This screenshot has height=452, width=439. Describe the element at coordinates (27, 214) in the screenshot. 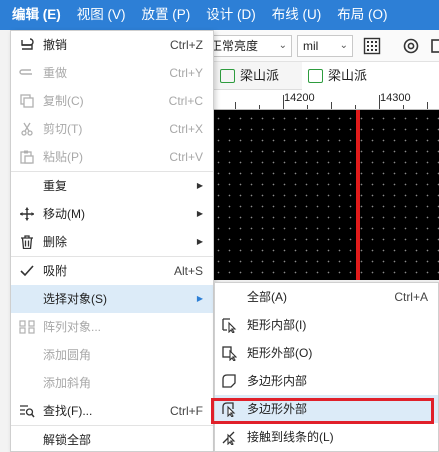

I see `move-icon` at that location.